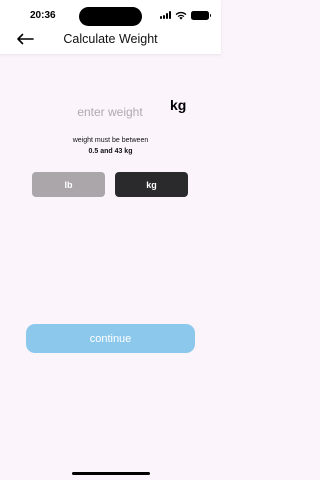 The image size is (320, 480). Describe the element at coordinates (178, 105) in the screenshot. I see `unit-label: kg` at that location.